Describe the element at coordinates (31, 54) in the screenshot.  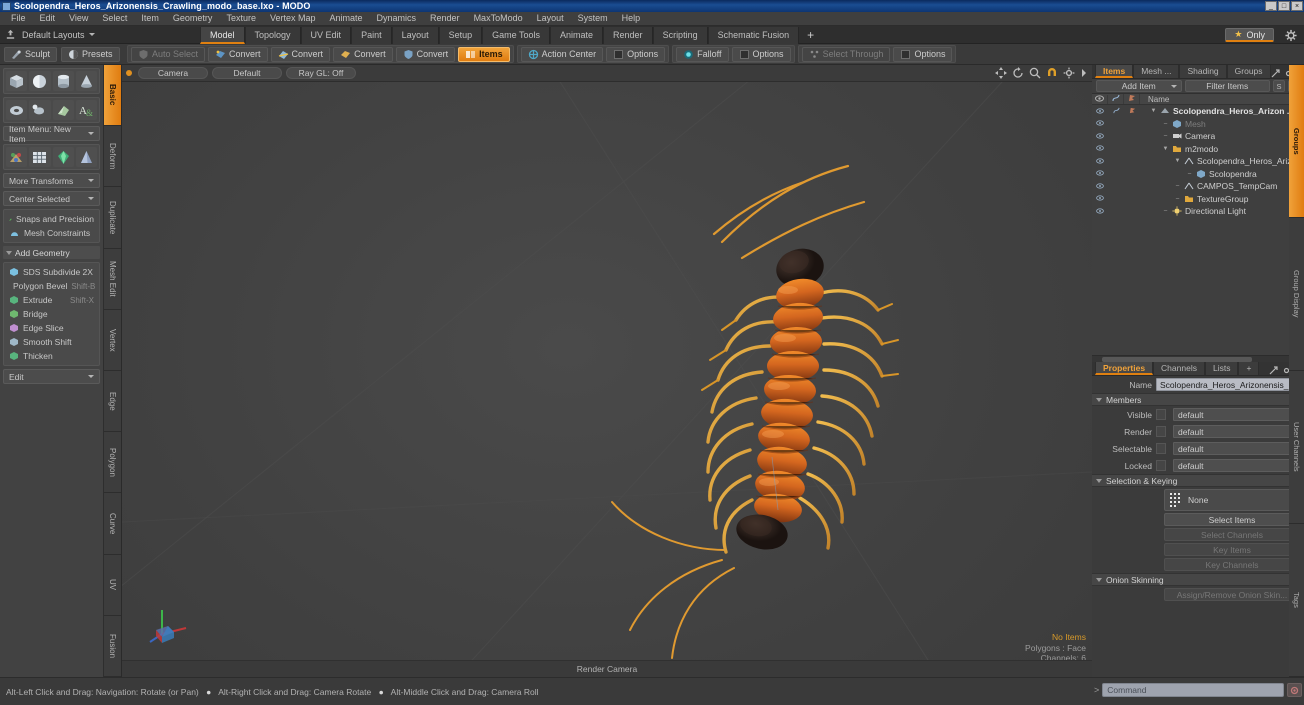
I see `sculpt-button: Sculpt` at that location.